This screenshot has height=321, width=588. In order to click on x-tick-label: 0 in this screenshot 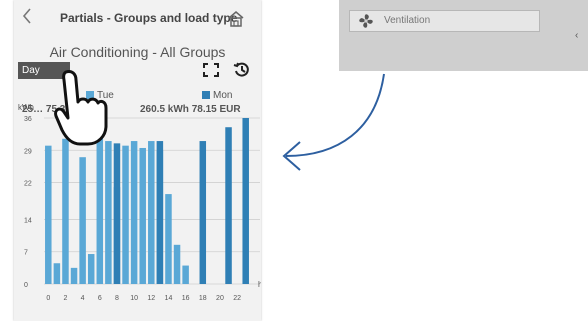, I will do `click(48, 298)`.